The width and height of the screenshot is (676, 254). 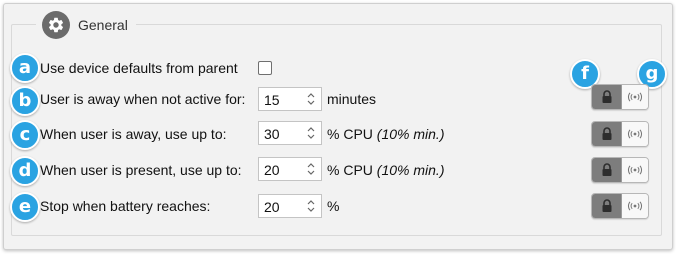 I want to click on battery-unit: %, so click(x=333, y=206).